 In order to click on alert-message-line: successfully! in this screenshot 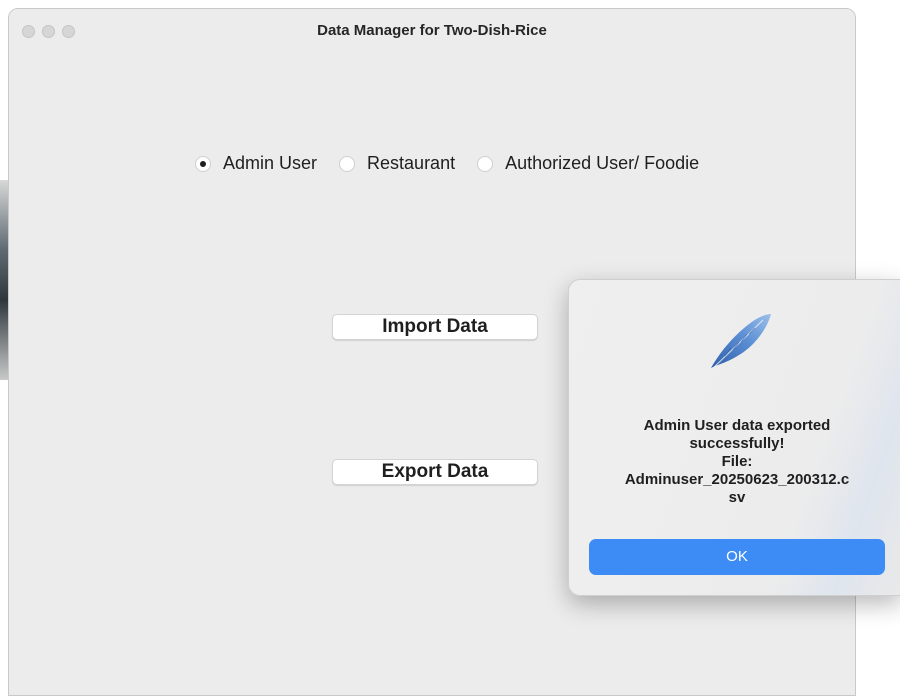, I will do `click(737, 443)`.